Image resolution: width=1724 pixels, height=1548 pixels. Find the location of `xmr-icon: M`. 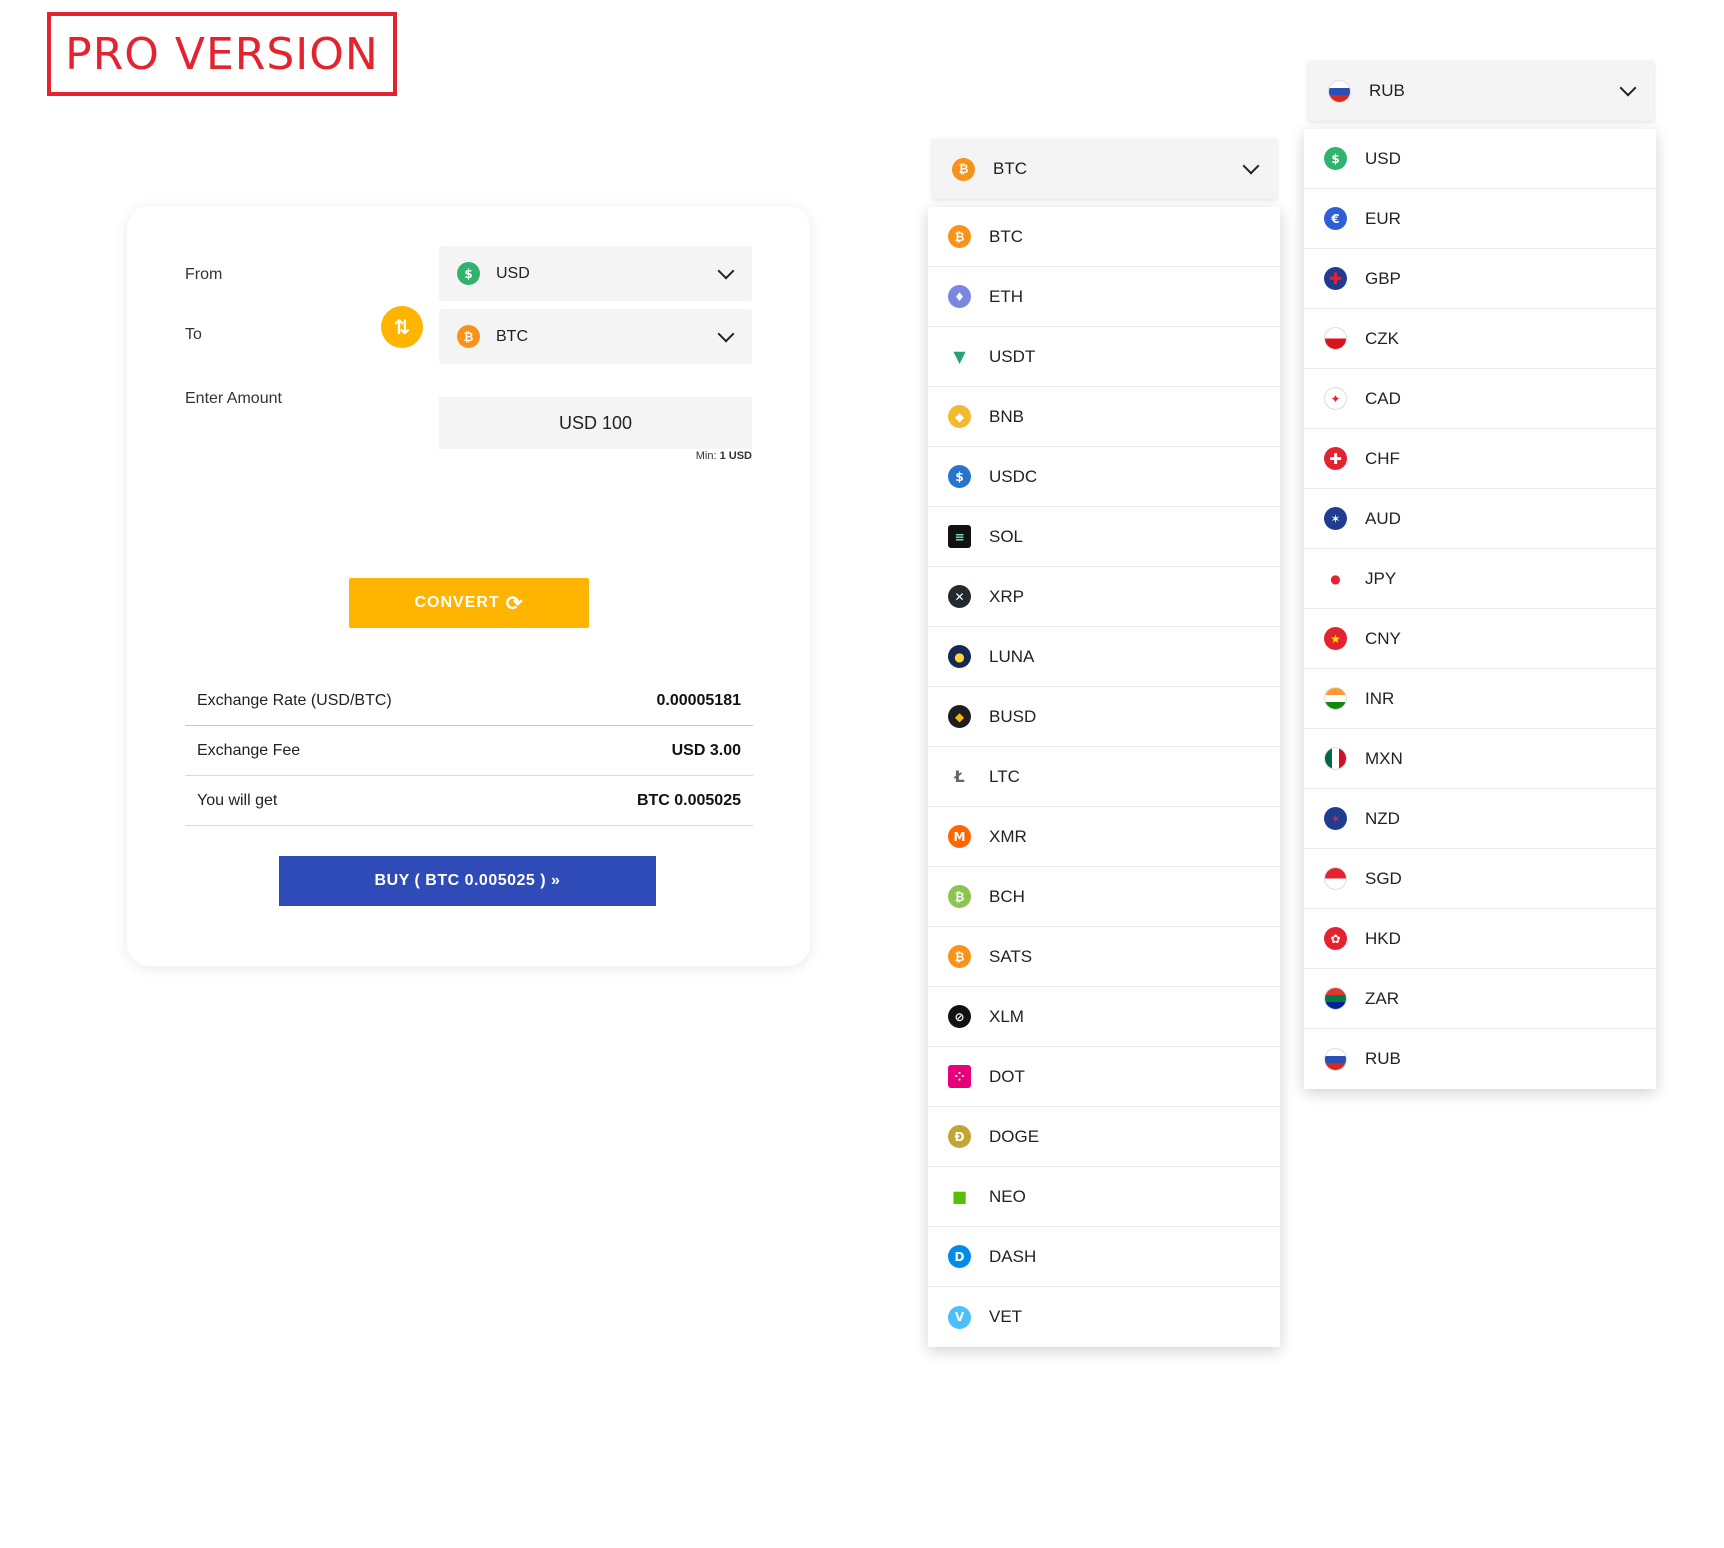

xmr-icon: M is located at coordinates (959, 836).